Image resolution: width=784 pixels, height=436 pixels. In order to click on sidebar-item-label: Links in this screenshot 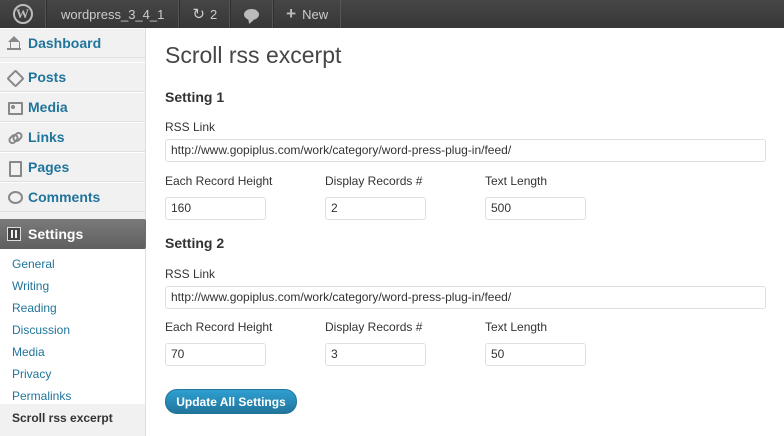, I will do `click(46, 137)`.